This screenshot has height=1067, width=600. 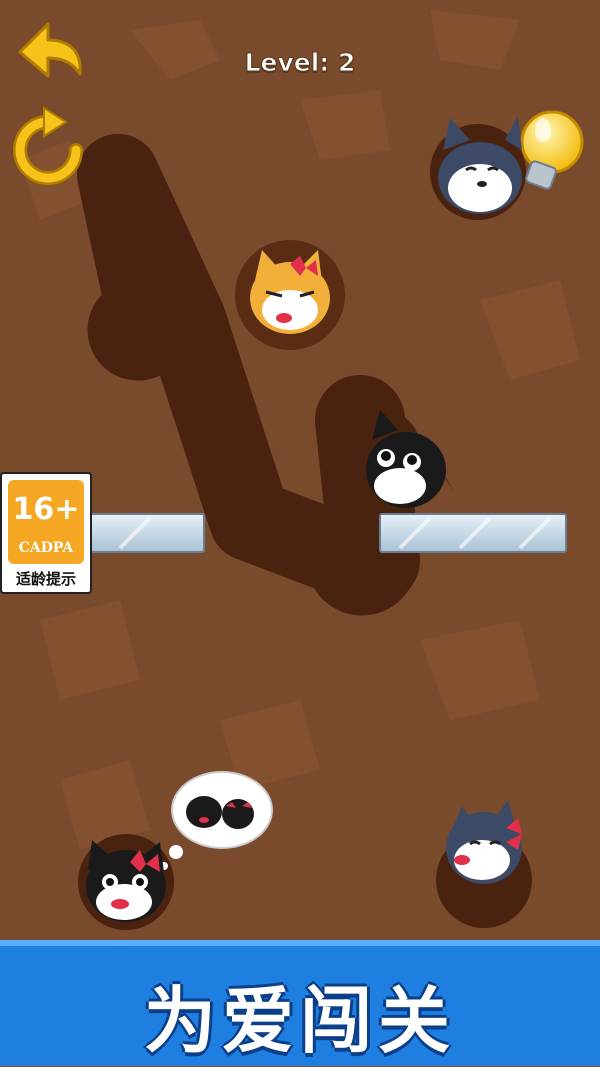 I want to click on promo-banner: 为爱闯关, so click(x=300, y=1003).